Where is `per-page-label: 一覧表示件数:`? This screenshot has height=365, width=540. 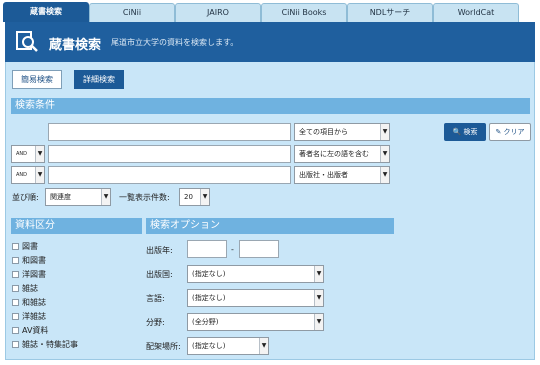
per-page-label: 一覧表示件数: is located at coordinates (144, 197).